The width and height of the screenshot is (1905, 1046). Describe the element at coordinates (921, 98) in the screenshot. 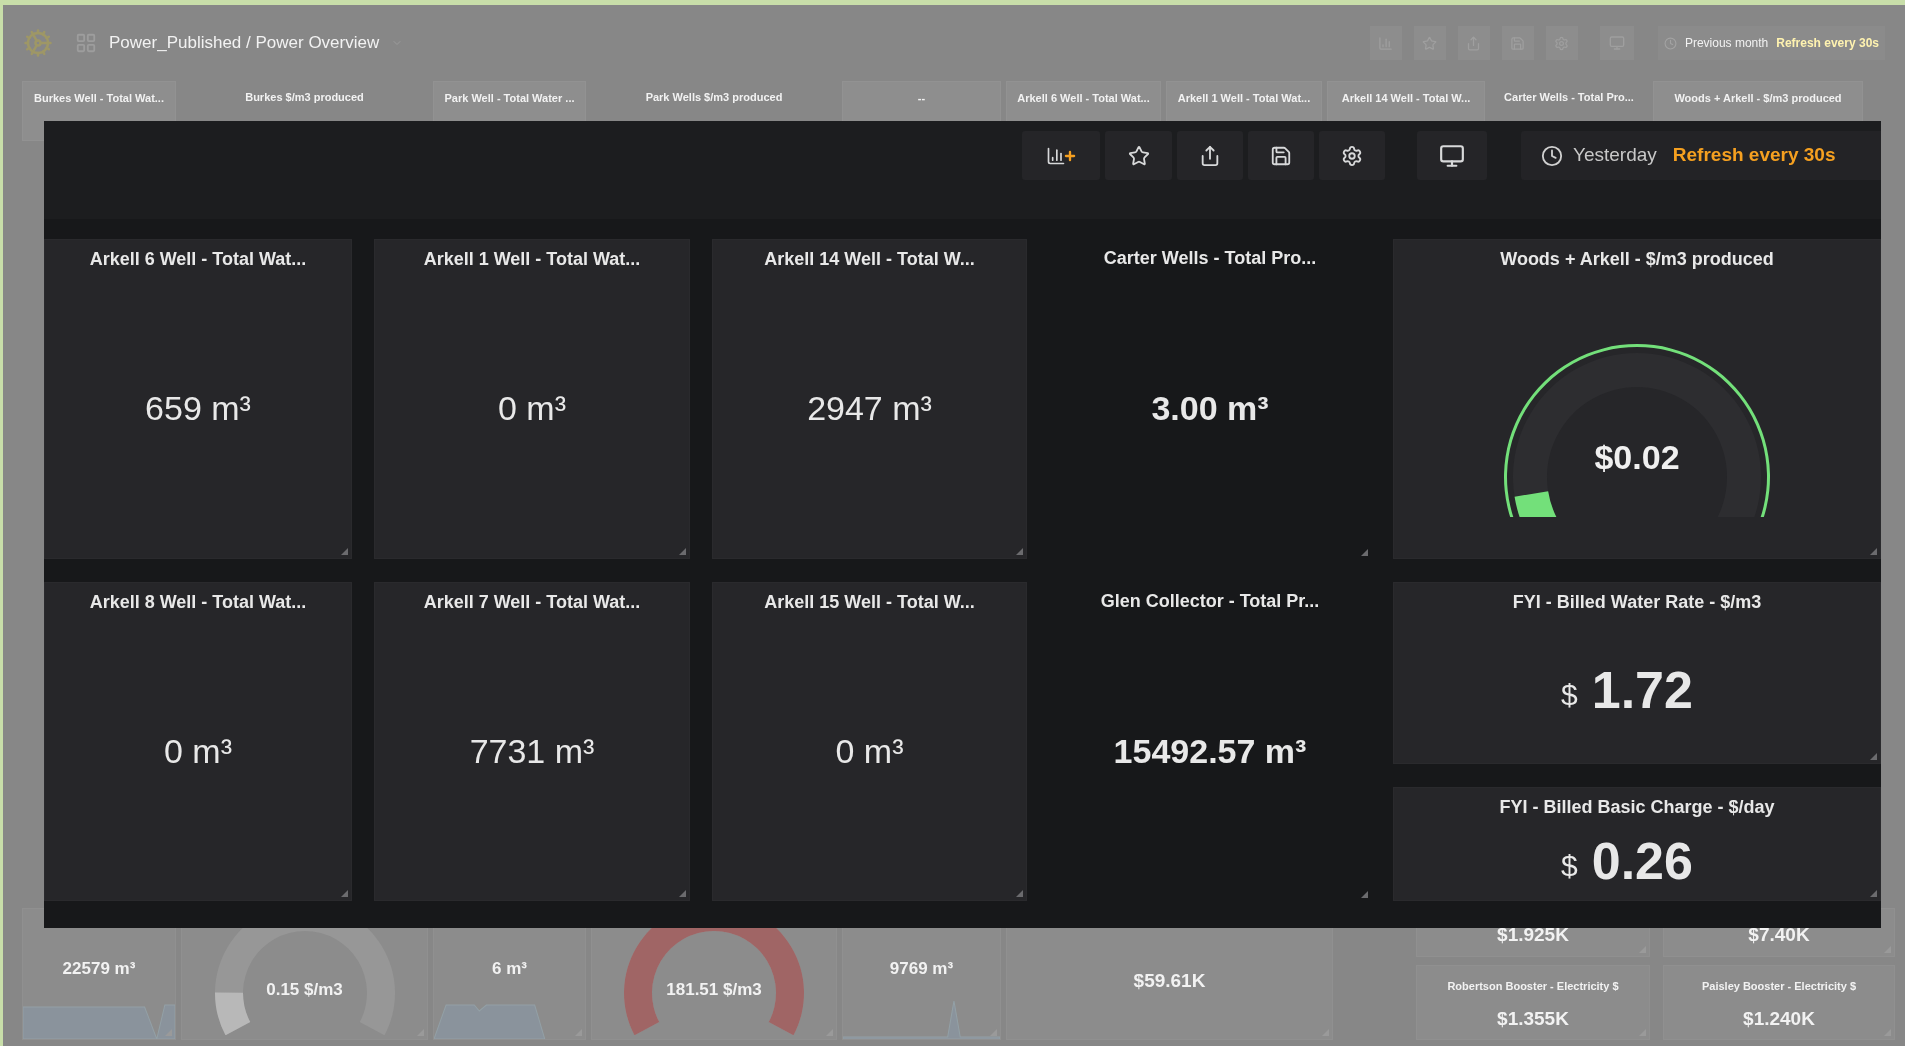

I see `panel-title: --` at that location.